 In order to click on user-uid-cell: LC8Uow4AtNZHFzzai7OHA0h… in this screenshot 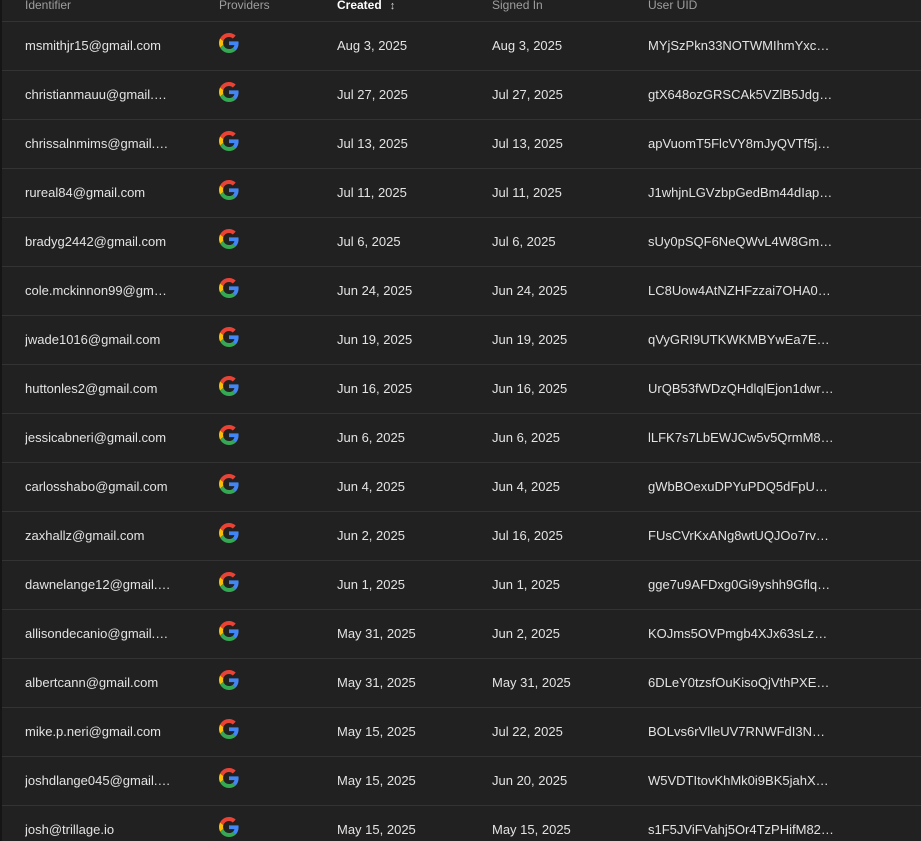, I will do `click(741, 291)`.